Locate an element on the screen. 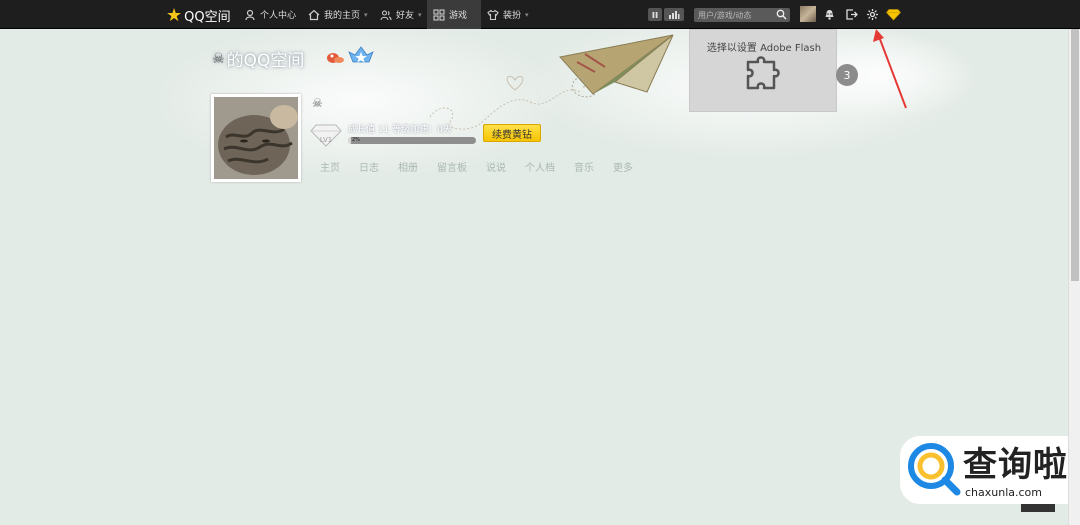 This screenshot has height=525, width=1080. profile-avatar is located at coordinates (256, 138).